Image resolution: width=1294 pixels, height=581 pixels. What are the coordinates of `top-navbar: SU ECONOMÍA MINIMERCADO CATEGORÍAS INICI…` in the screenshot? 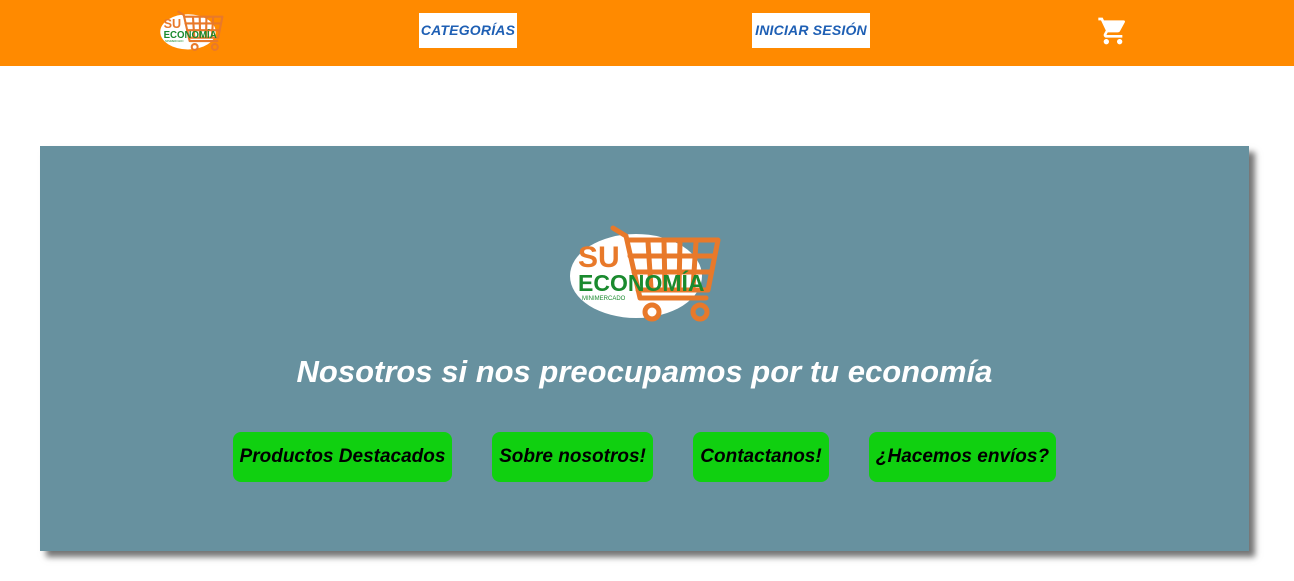 It's located at (647, 33).